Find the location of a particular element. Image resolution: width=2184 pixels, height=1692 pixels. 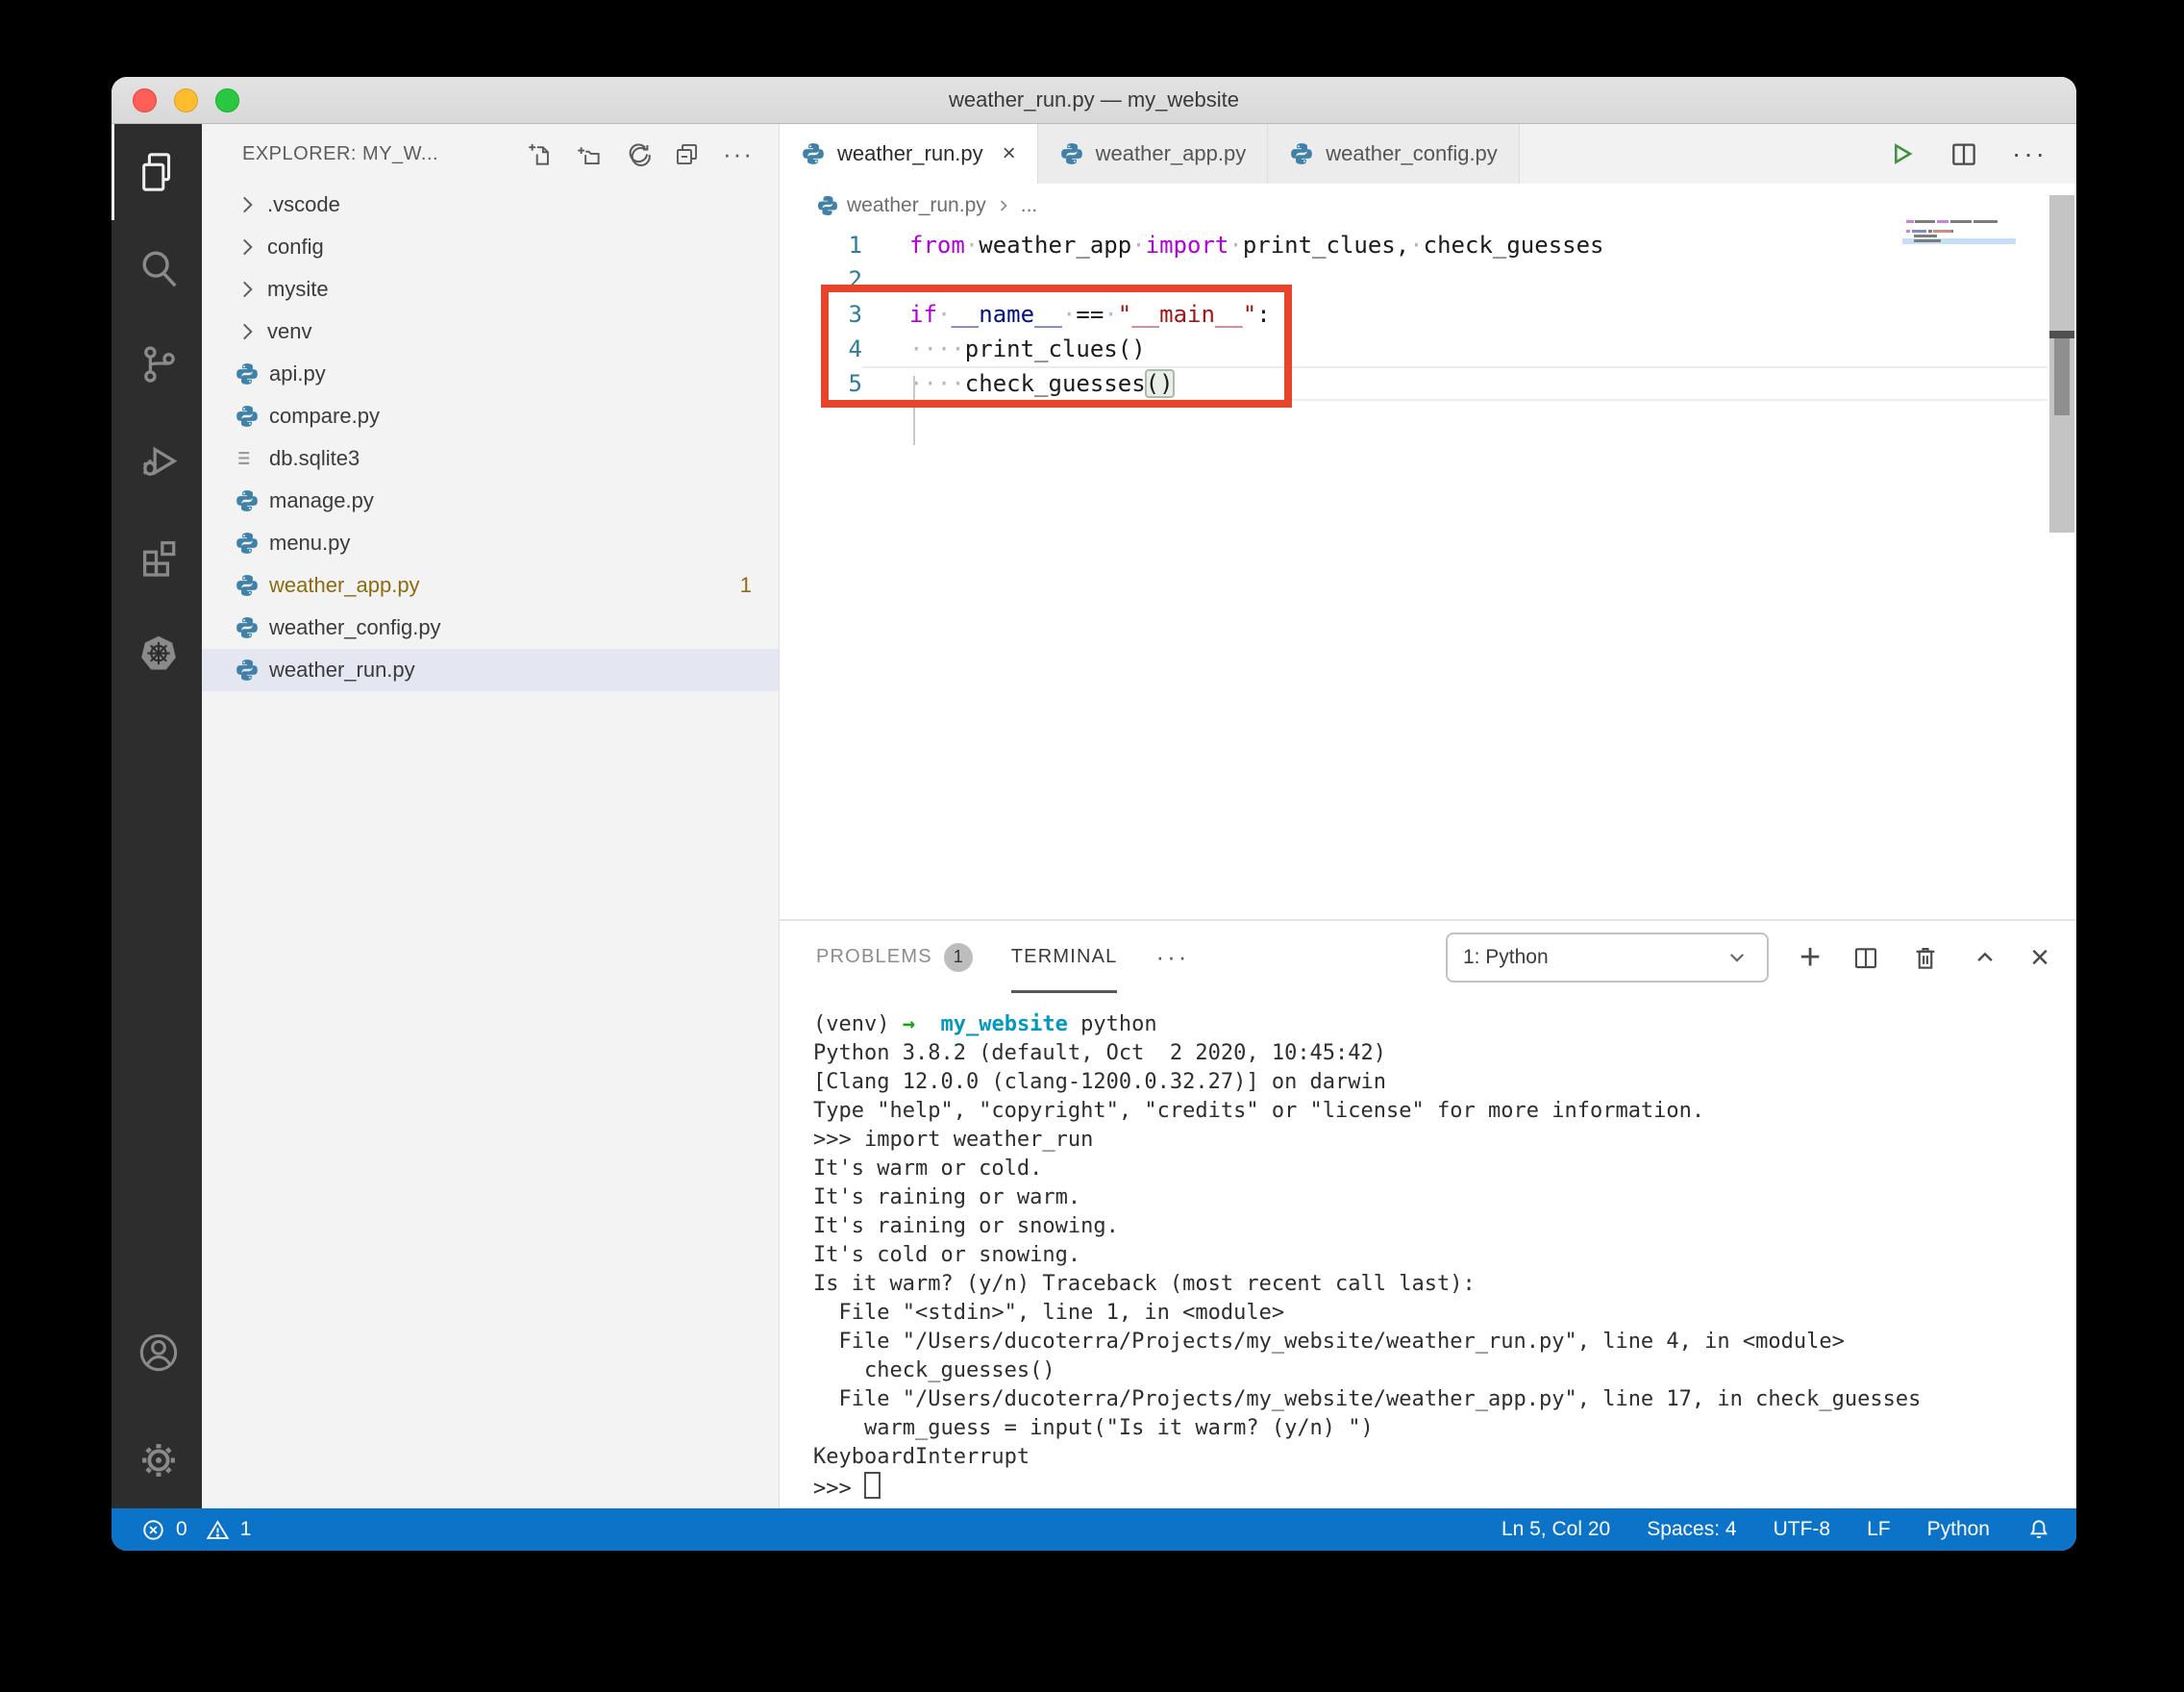

tree-item-menu.py: menu.py is located at coordinates (491, 543).